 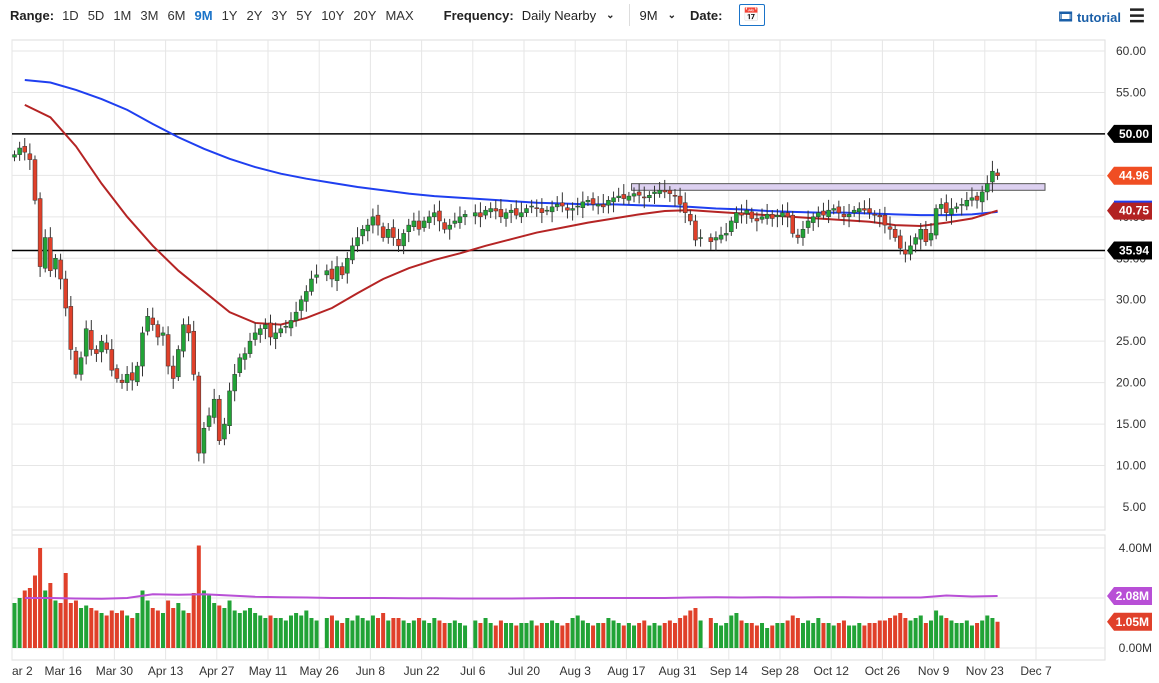 What do you see at coordinates (671, 15) in the screenshot?
I see `chevron-down-icon: ⌄` at bounding box center [671, 15].